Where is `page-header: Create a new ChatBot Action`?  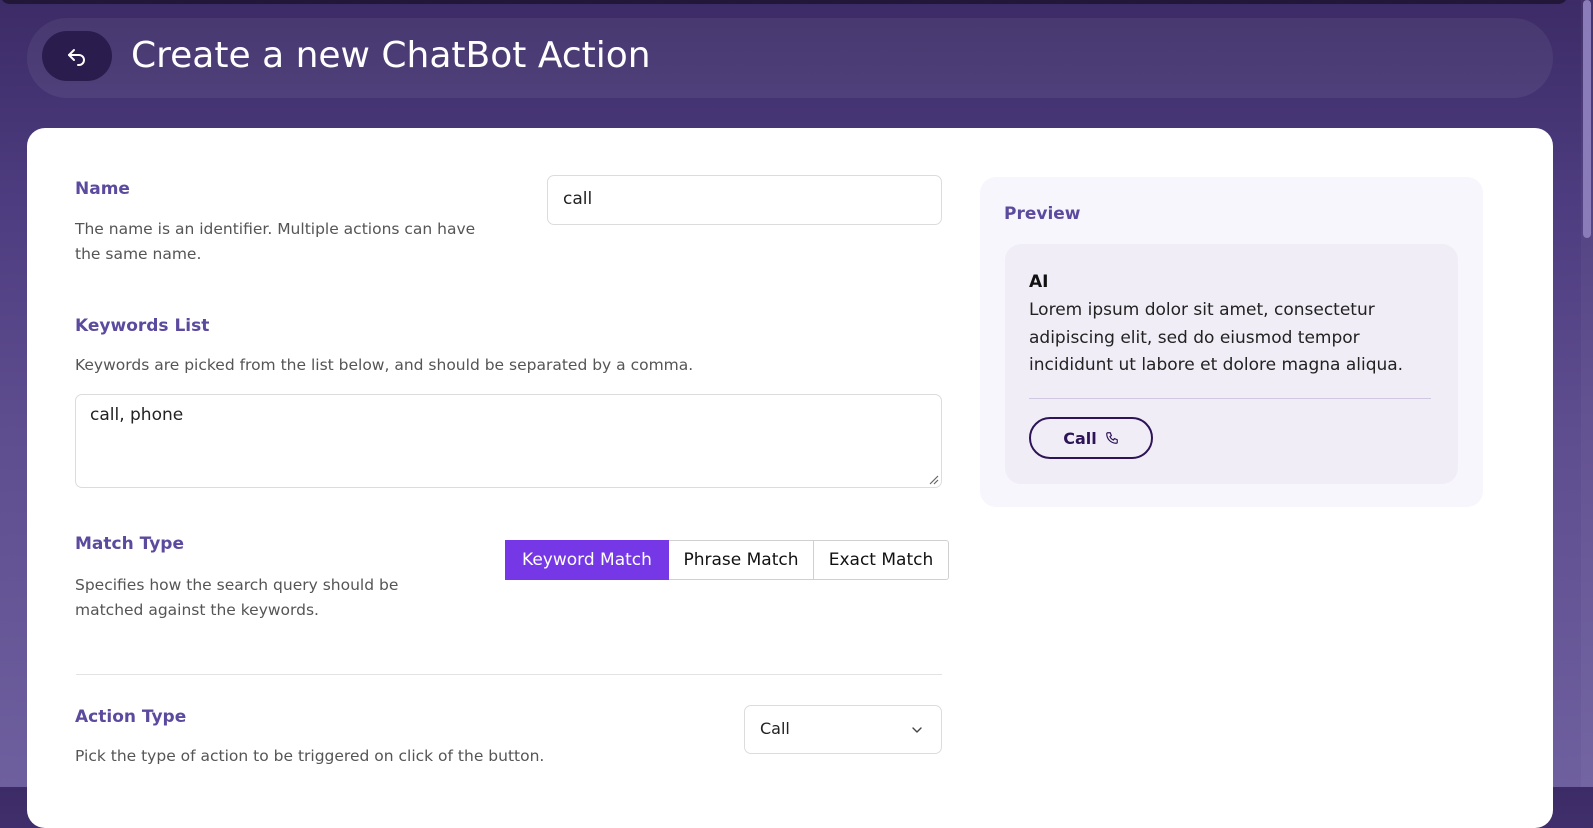 page-header: Create a new ChatBot Action is located at coordinates (790, 58).